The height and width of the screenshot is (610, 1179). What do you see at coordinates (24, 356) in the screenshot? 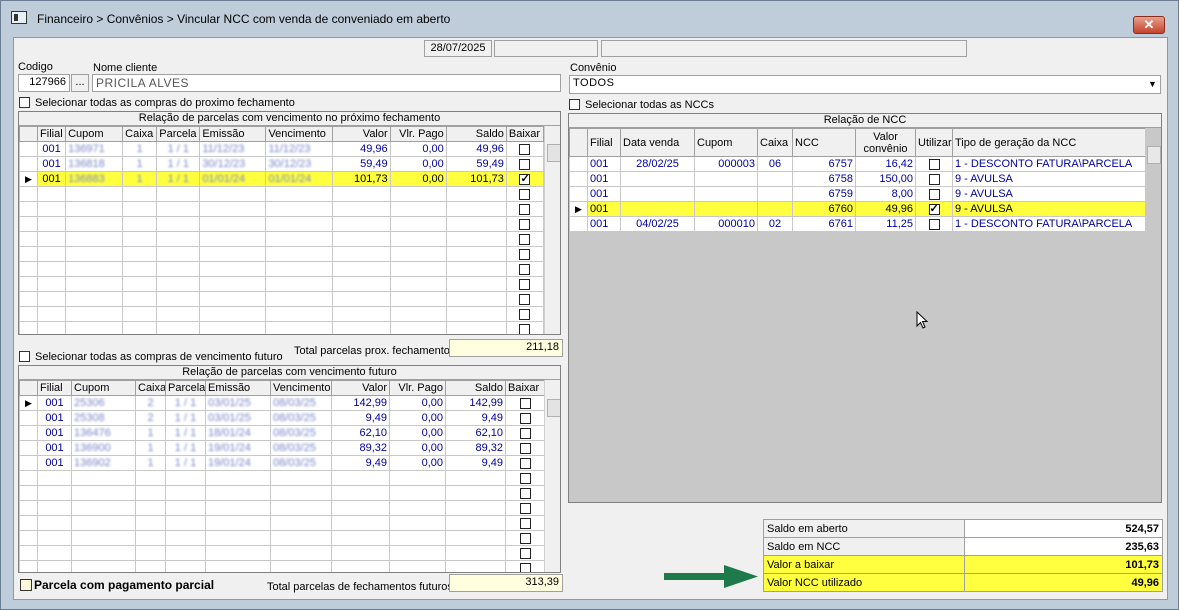
I see `select-all-future-checkbox` at bounding box center [24, 356].